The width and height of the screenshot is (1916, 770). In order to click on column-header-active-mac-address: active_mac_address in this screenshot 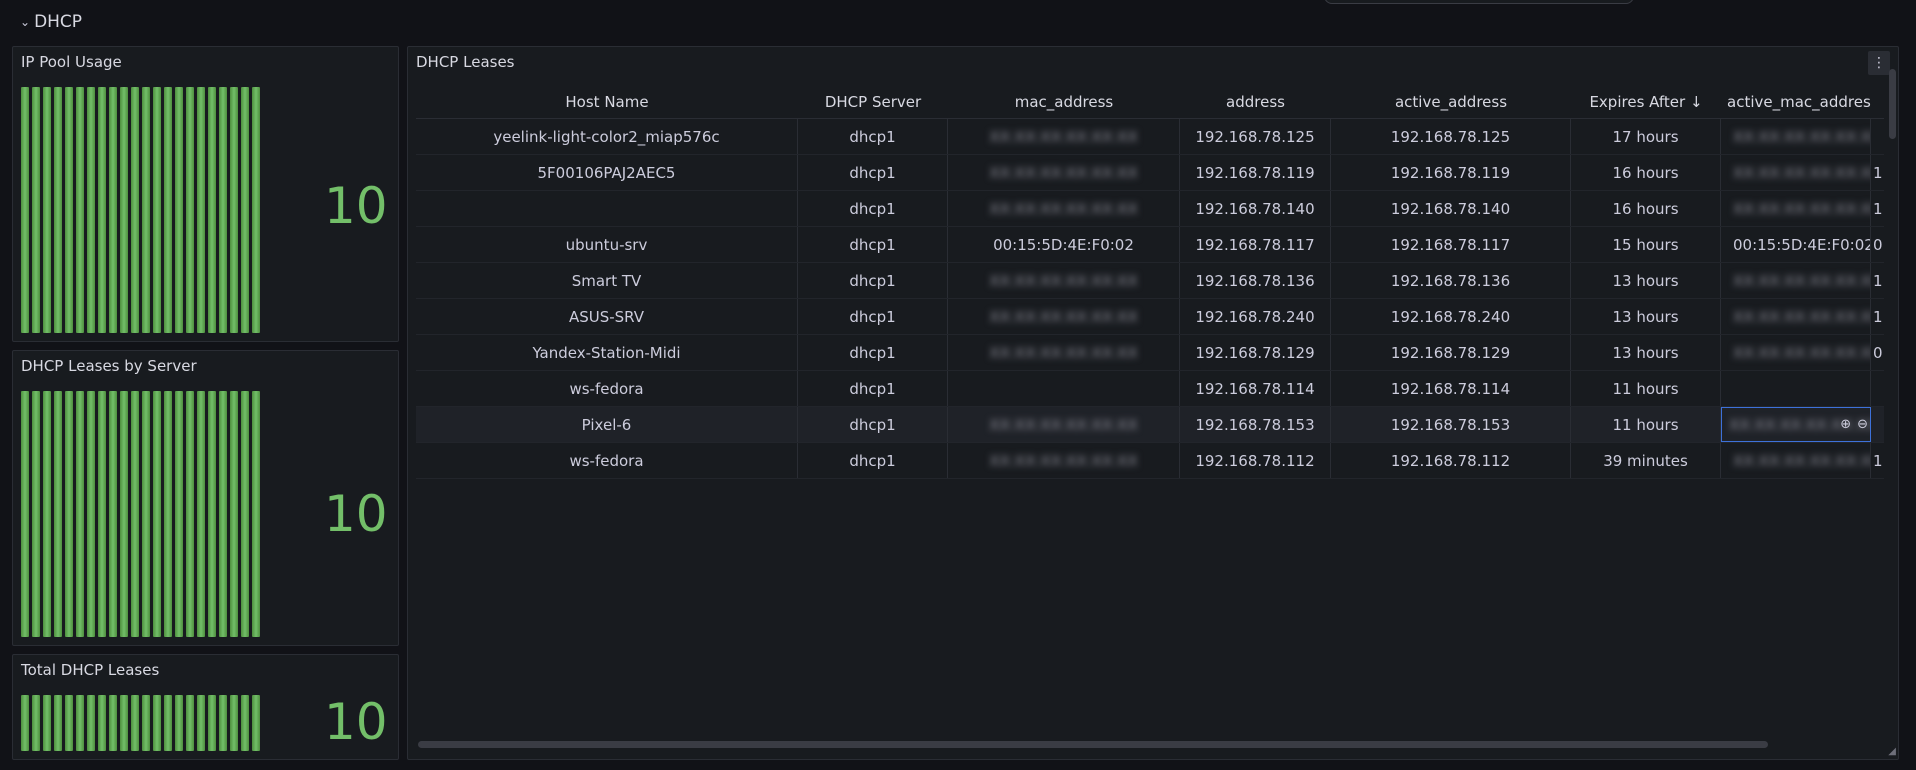, I will do `click(1796, 101)`.